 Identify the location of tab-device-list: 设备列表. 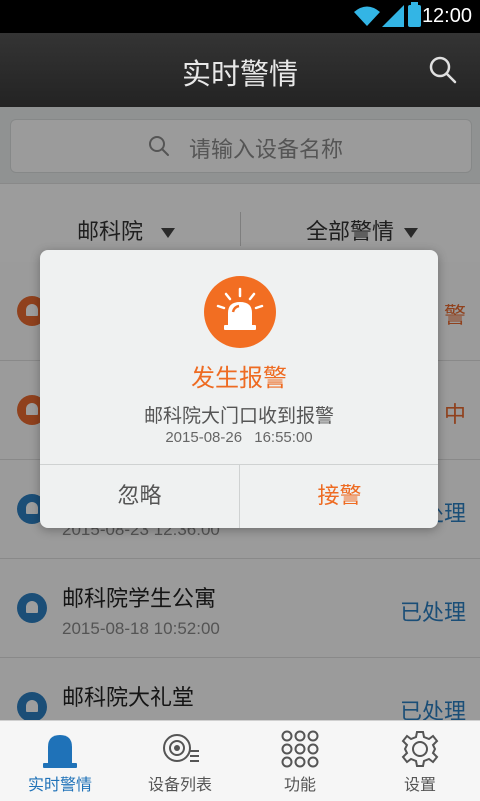
(180, 761).